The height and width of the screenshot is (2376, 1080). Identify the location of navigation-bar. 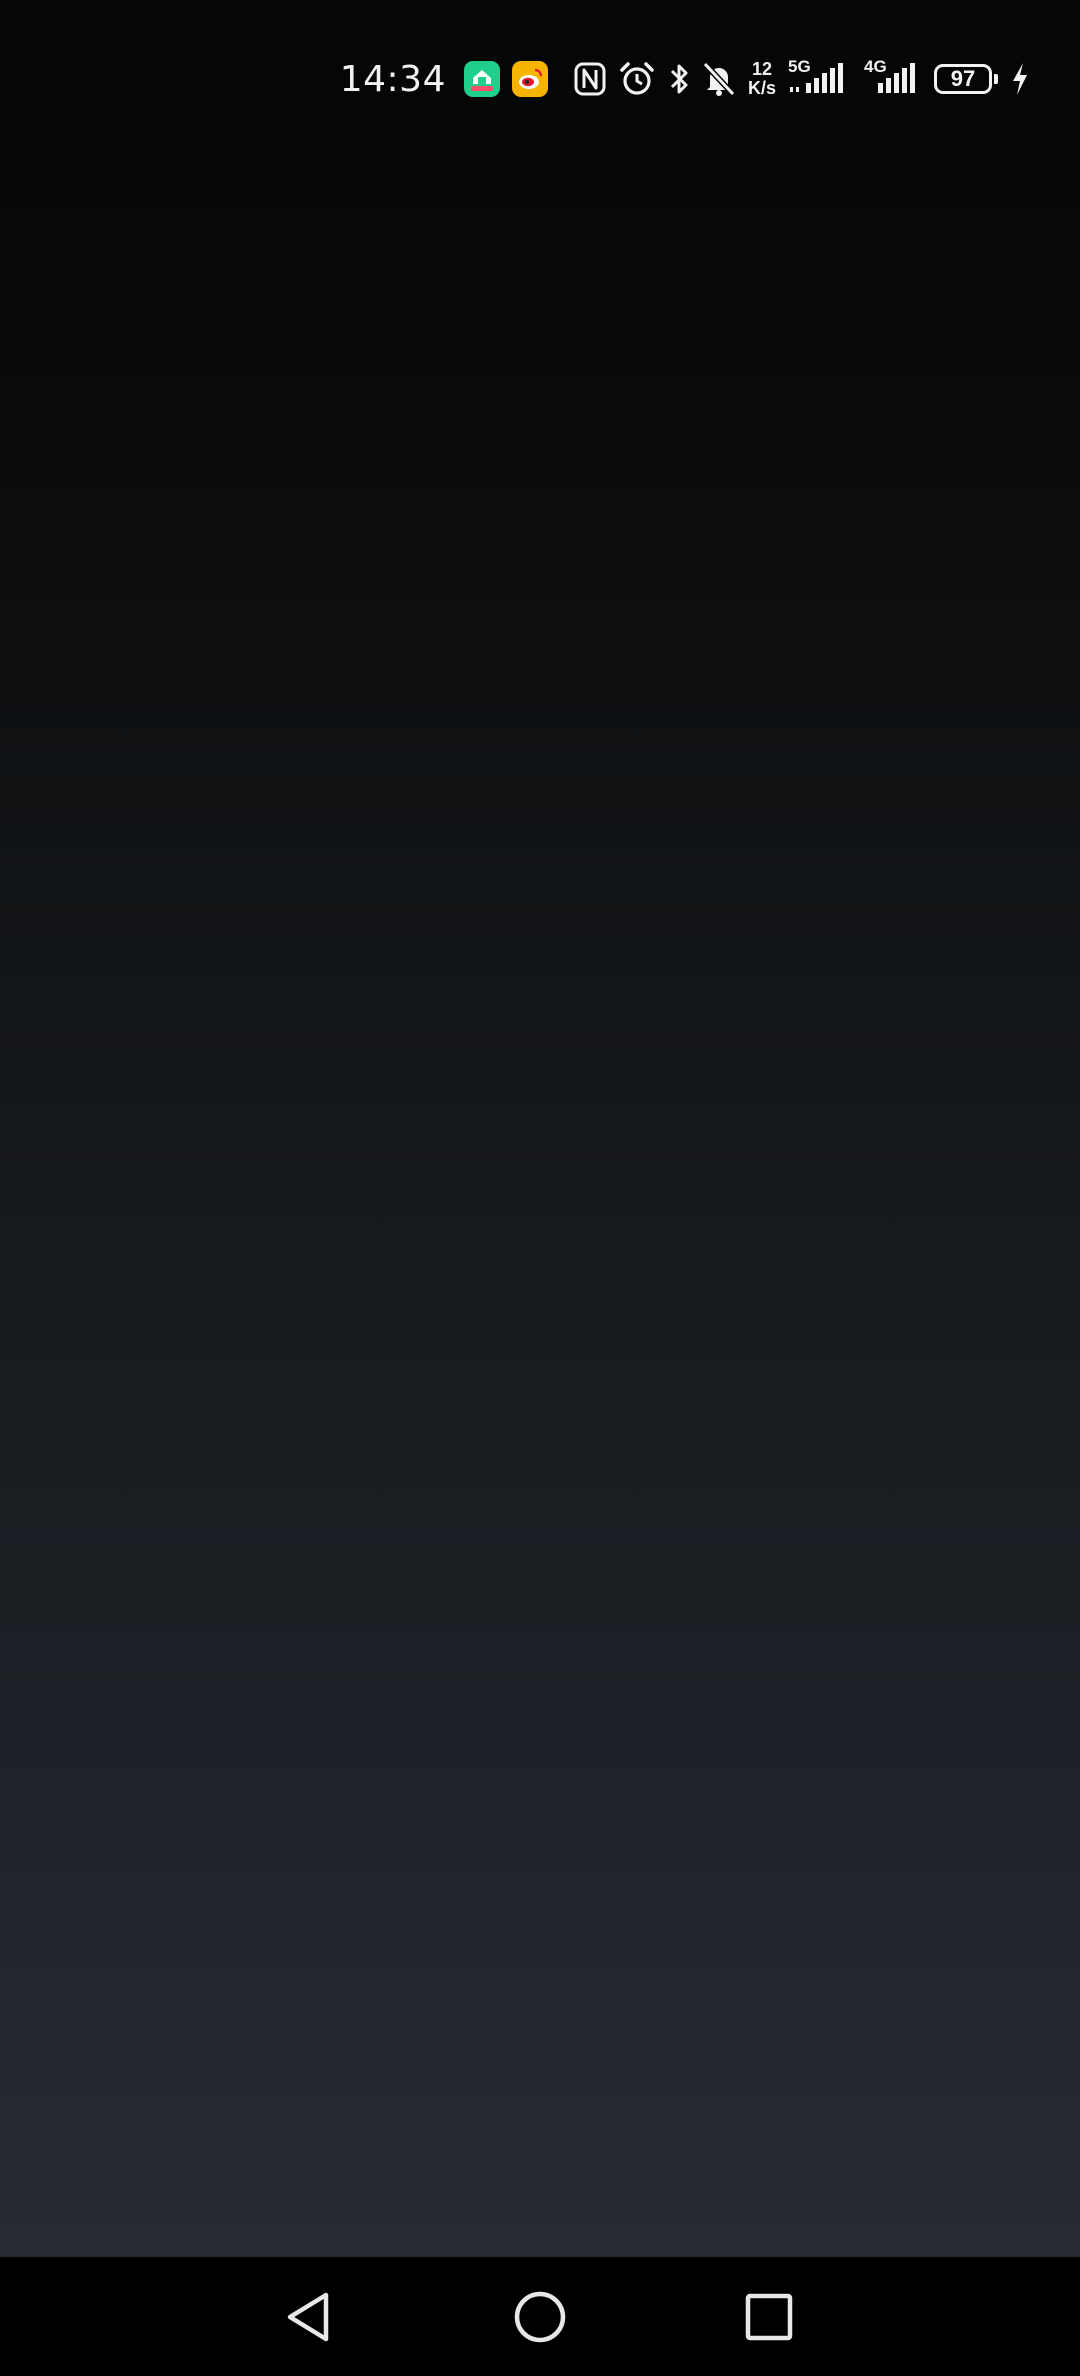
(540, 2316).